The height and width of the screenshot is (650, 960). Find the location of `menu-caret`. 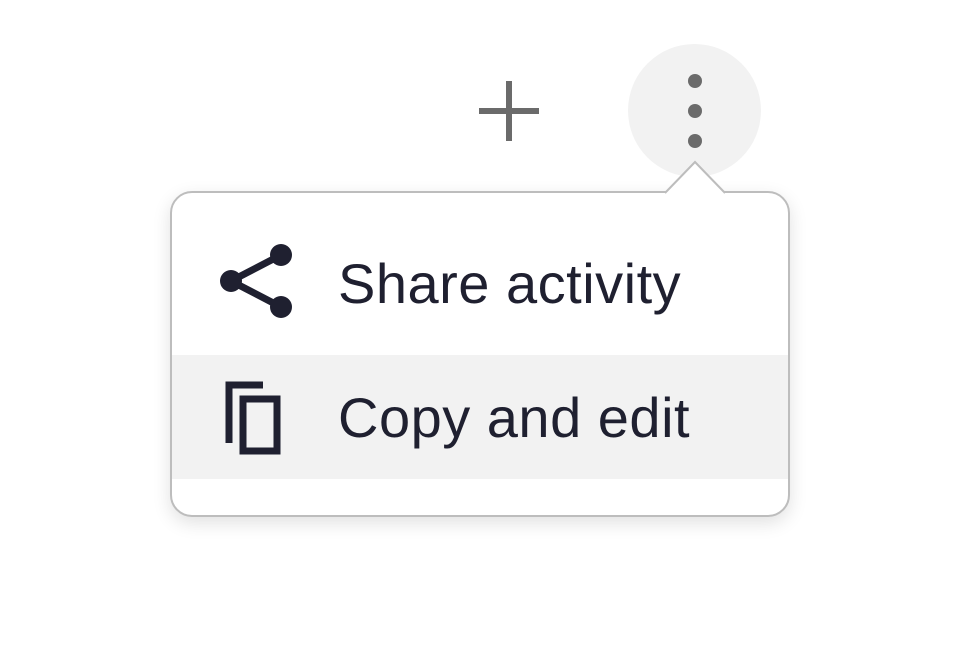

menu-caret is located at coordinates (695, 177).